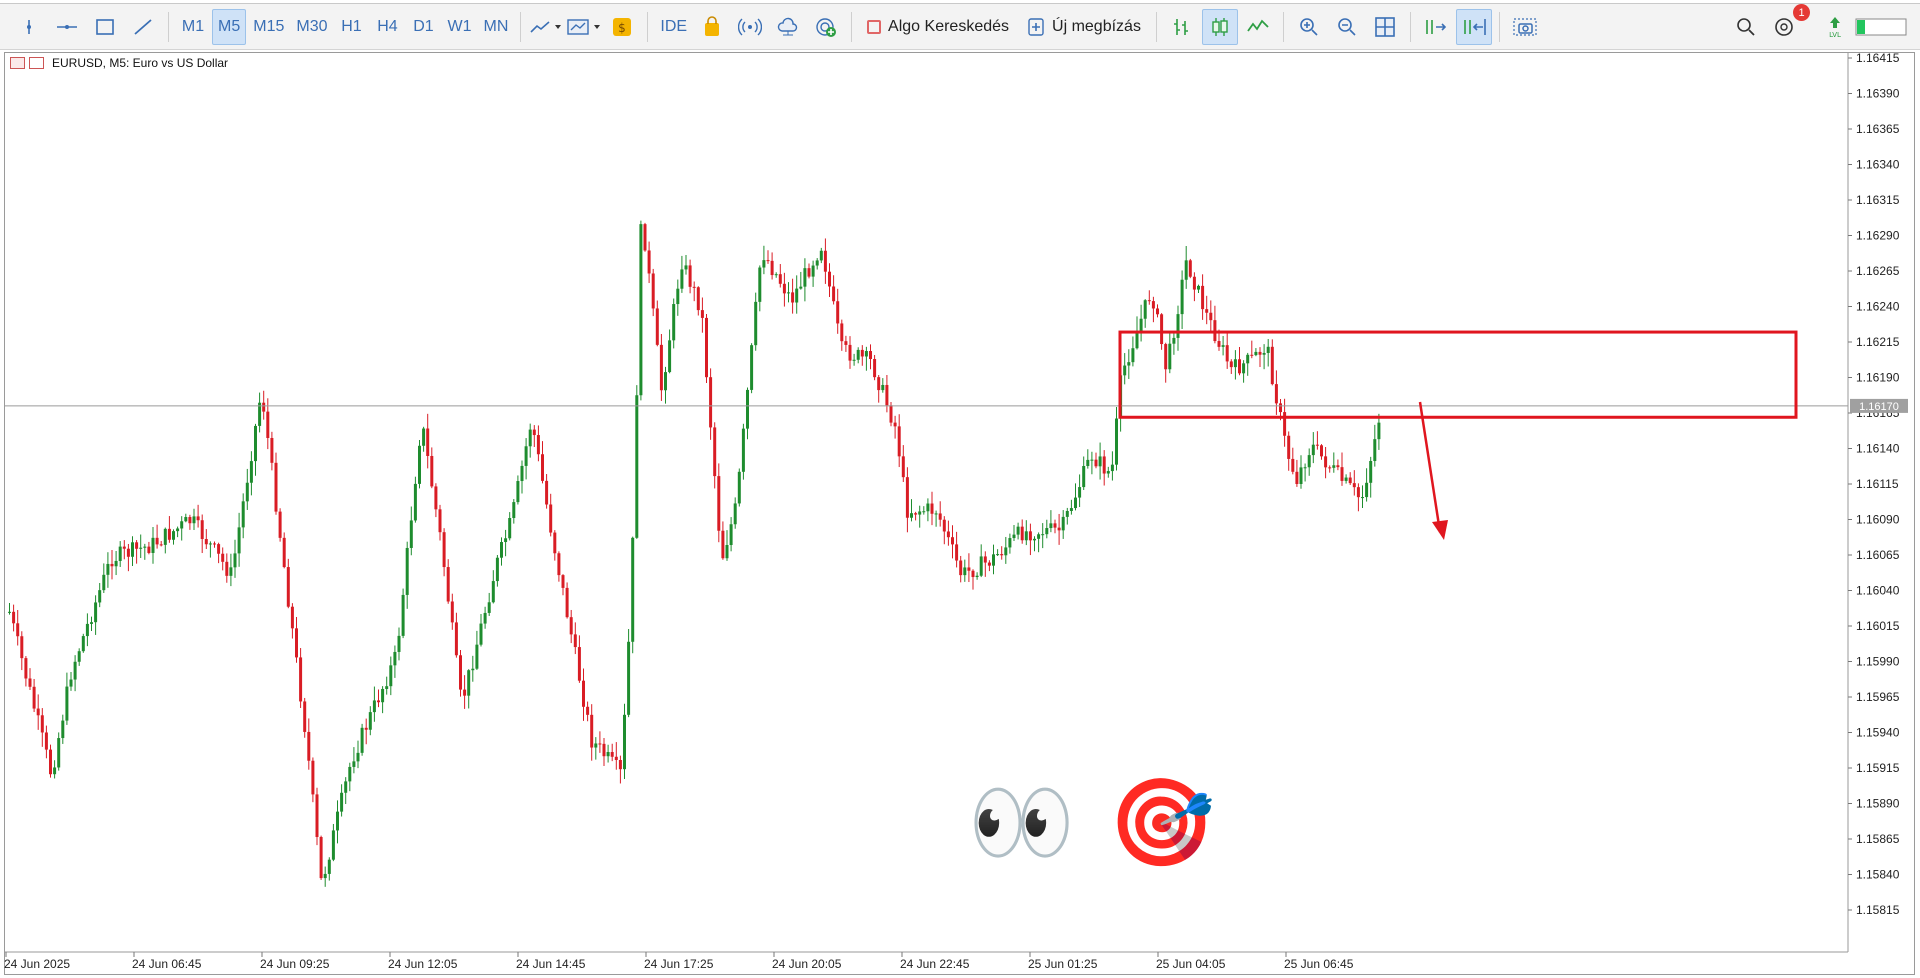 Image resolution: width=1920 pixels, height=978 pixels. What do you see at coordinates (1458, 374) in the screenshot?
I see `resistance-zone-rectangle` at bounding box center [1458, 374].